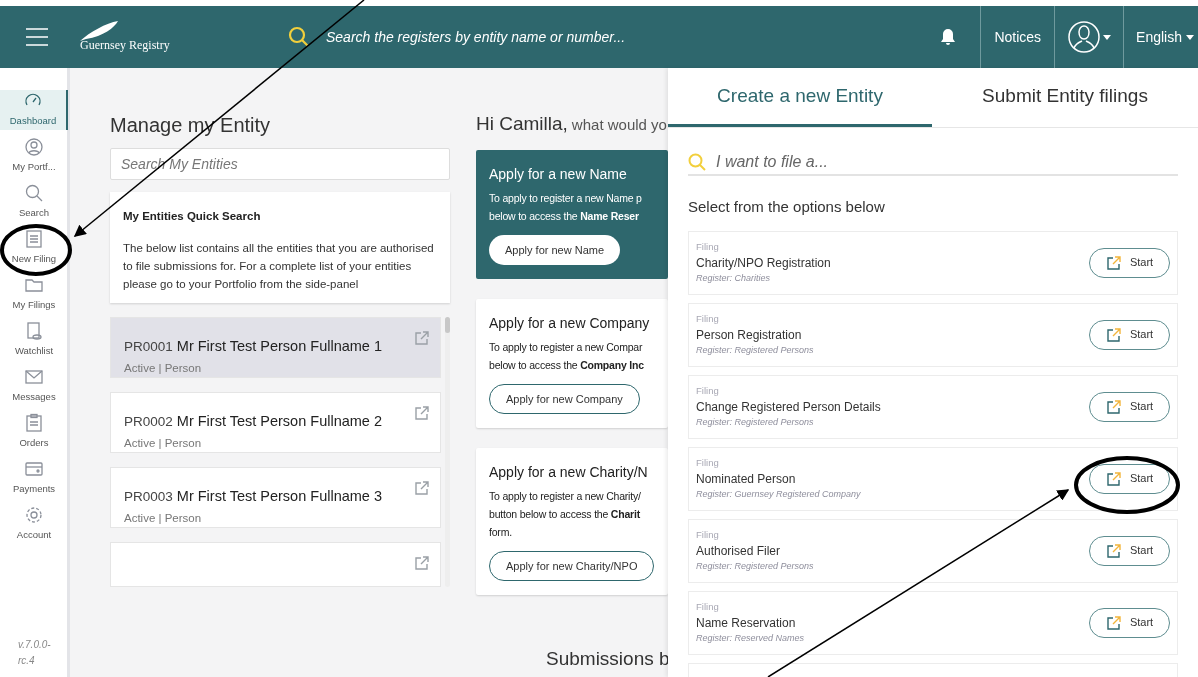 The width and height of the screenshot is (1198, 677). What do you see at coordinates (522, 124) in the screenshot?
I see `greeting-name: Hi Camilla,` at bounding box center [522, 124].